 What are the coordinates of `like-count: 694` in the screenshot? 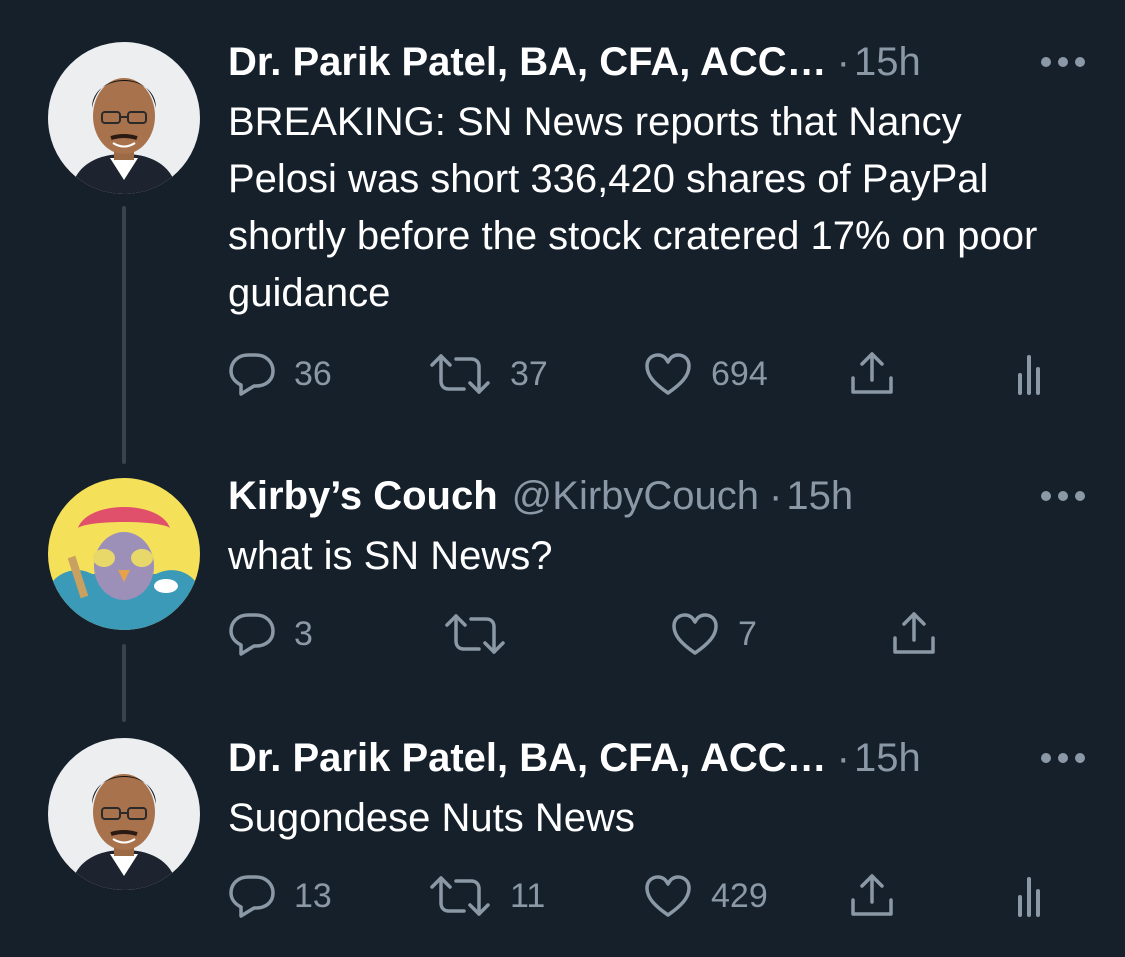 It's located at (739, 373).